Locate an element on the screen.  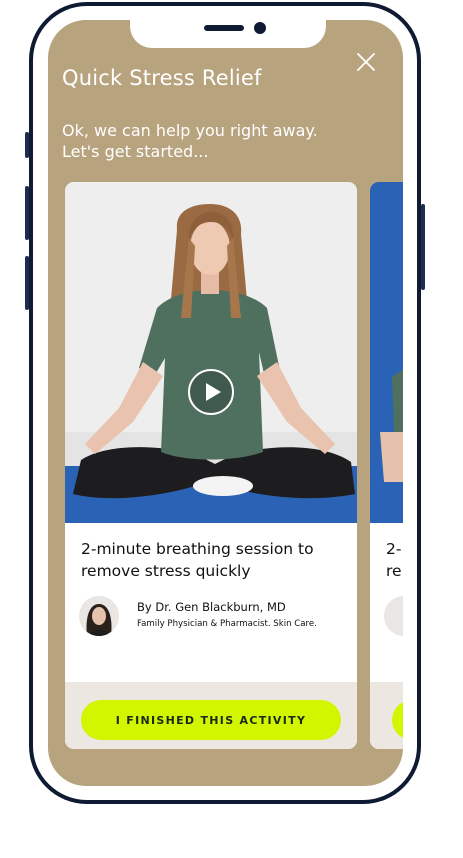
next-avatar is located at coordinates (393, 616).